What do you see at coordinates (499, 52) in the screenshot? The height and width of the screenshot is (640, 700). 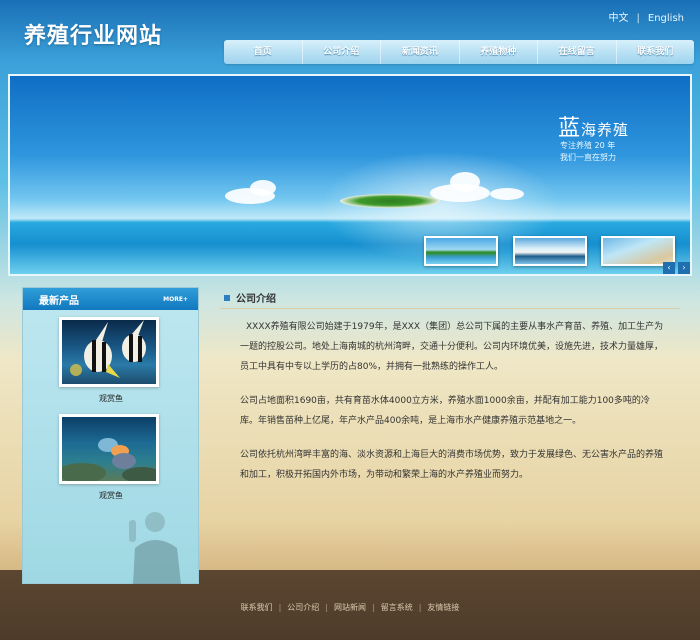 I see `nav-species: 养殖物种` at bounding box center [499, 52].